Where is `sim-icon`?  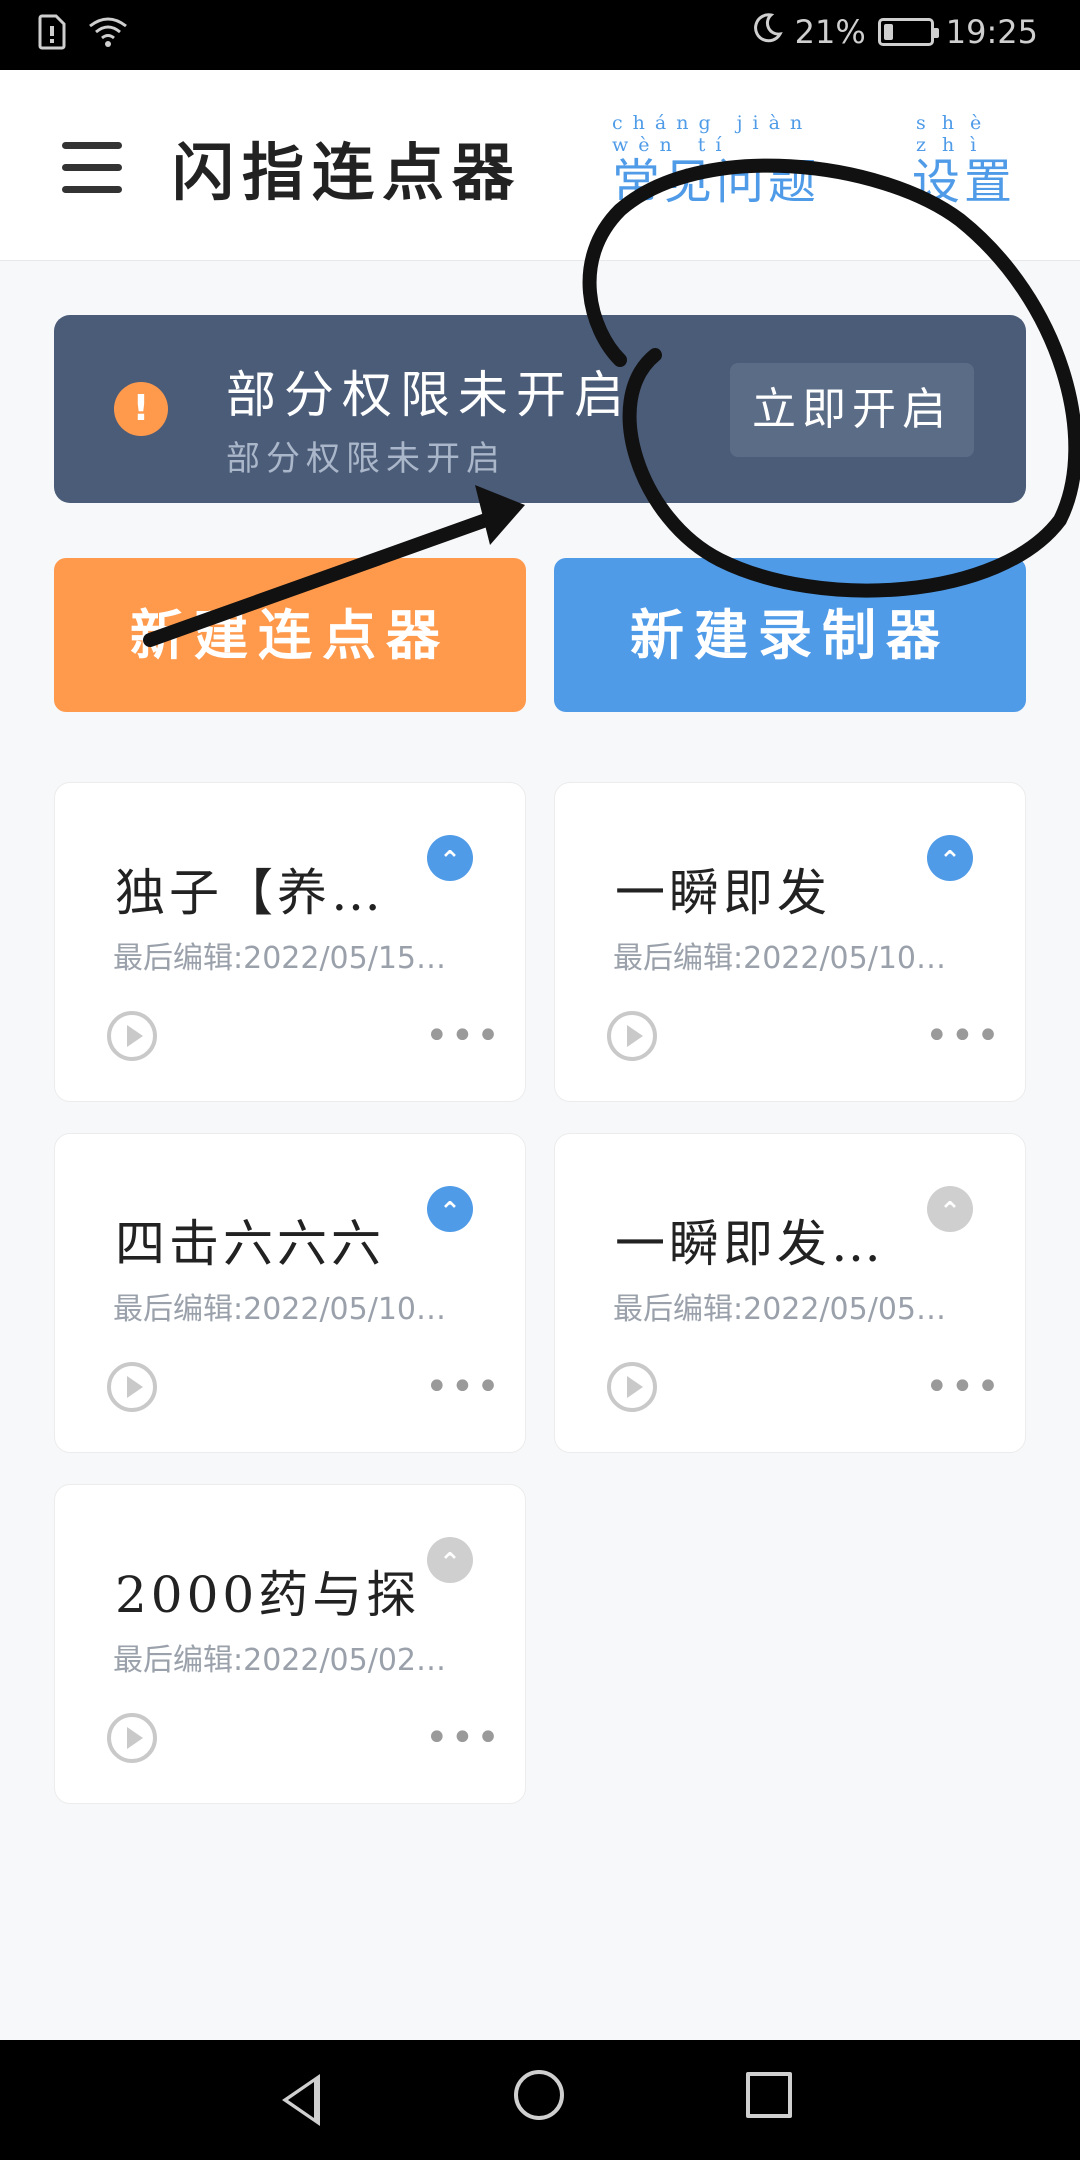
sim-icon is located at coordinates (52, 34).